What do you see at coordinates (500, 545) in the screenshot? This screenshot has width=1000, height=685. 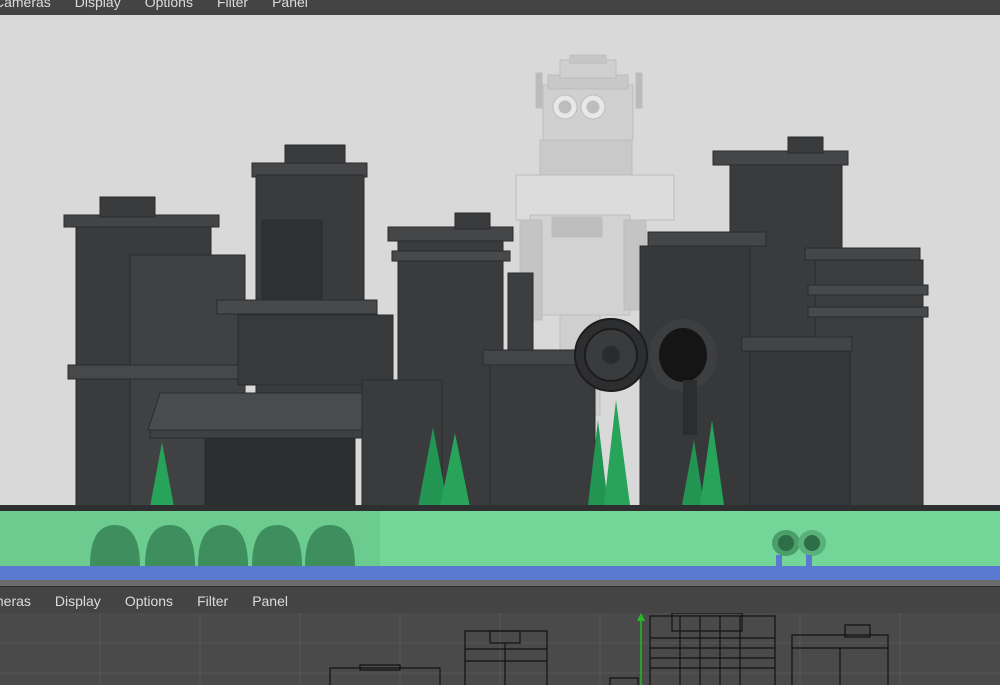 I see `ground-platform` at bounding box center [500, 545].